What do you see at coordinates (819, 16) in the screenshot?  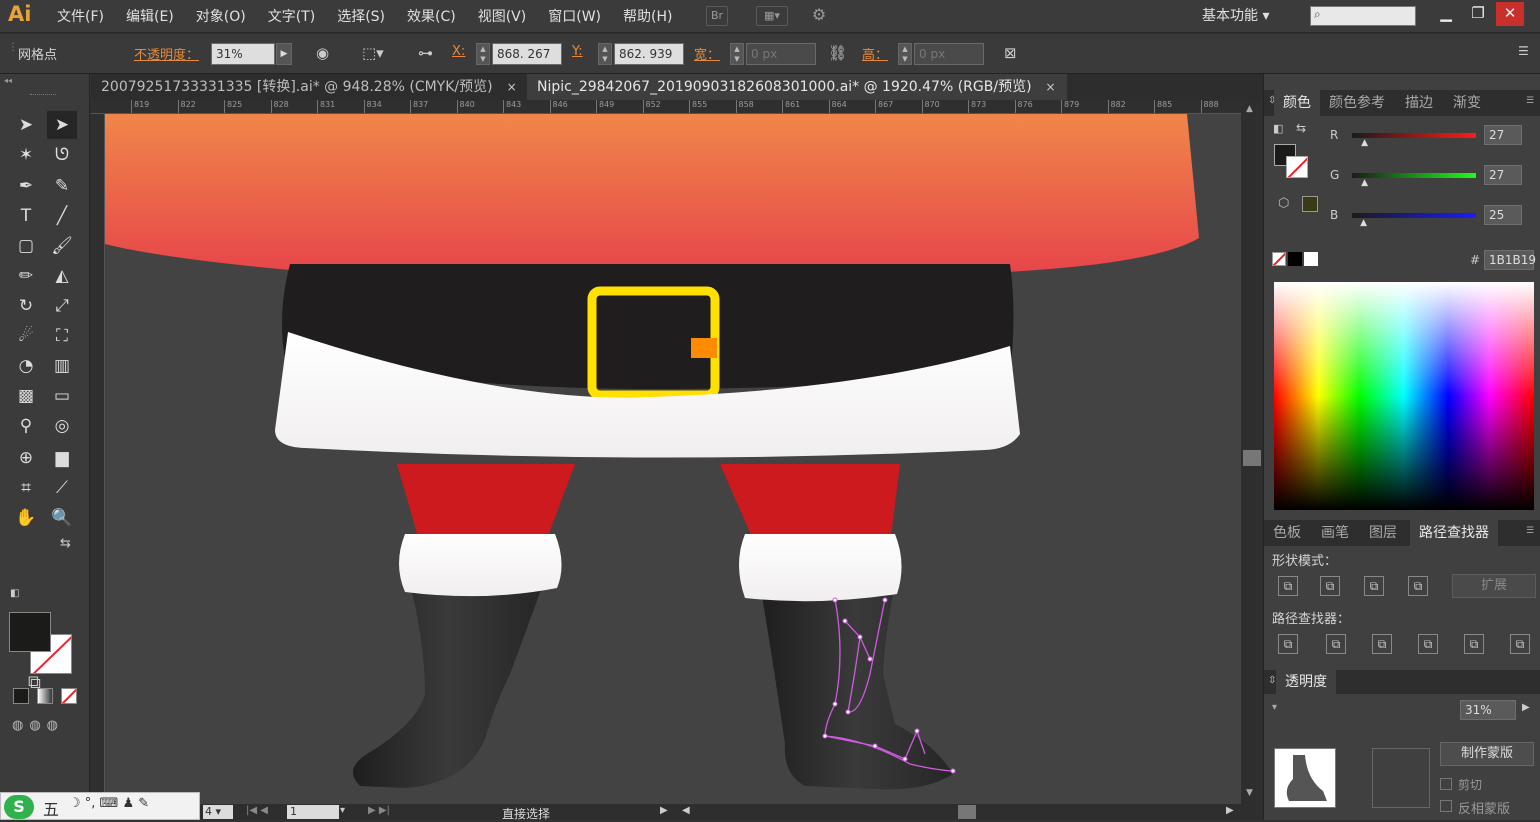 I see `gpu-performance-icon: ⚙` at bounding box center [819, 16].